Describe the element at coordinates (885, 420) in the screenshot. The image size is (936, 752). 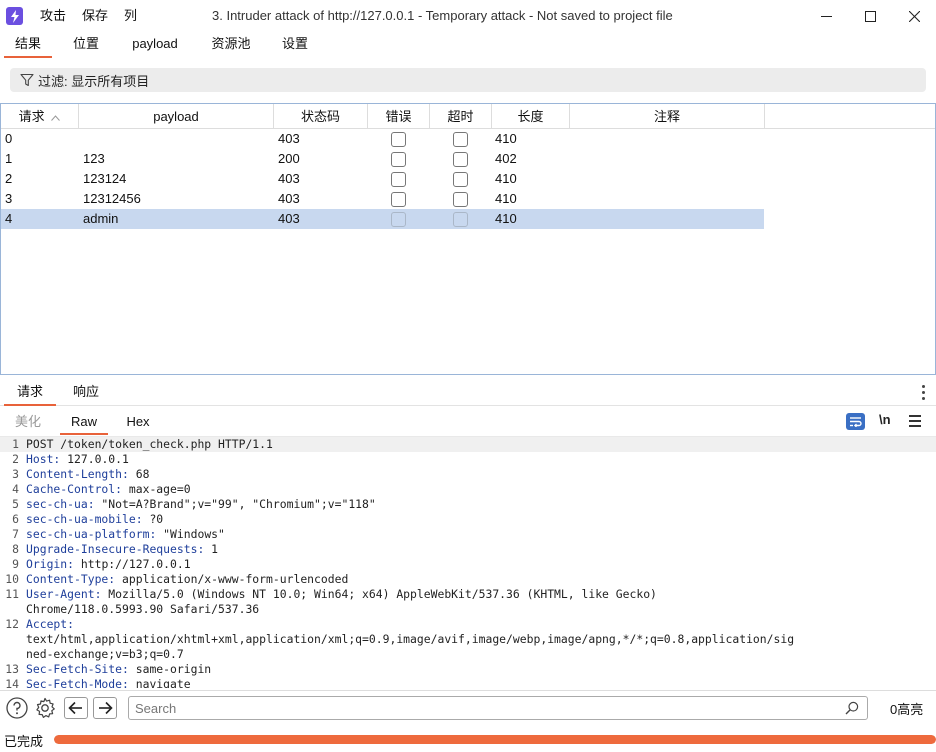
I see `show-newlines-button: \n` at that location.